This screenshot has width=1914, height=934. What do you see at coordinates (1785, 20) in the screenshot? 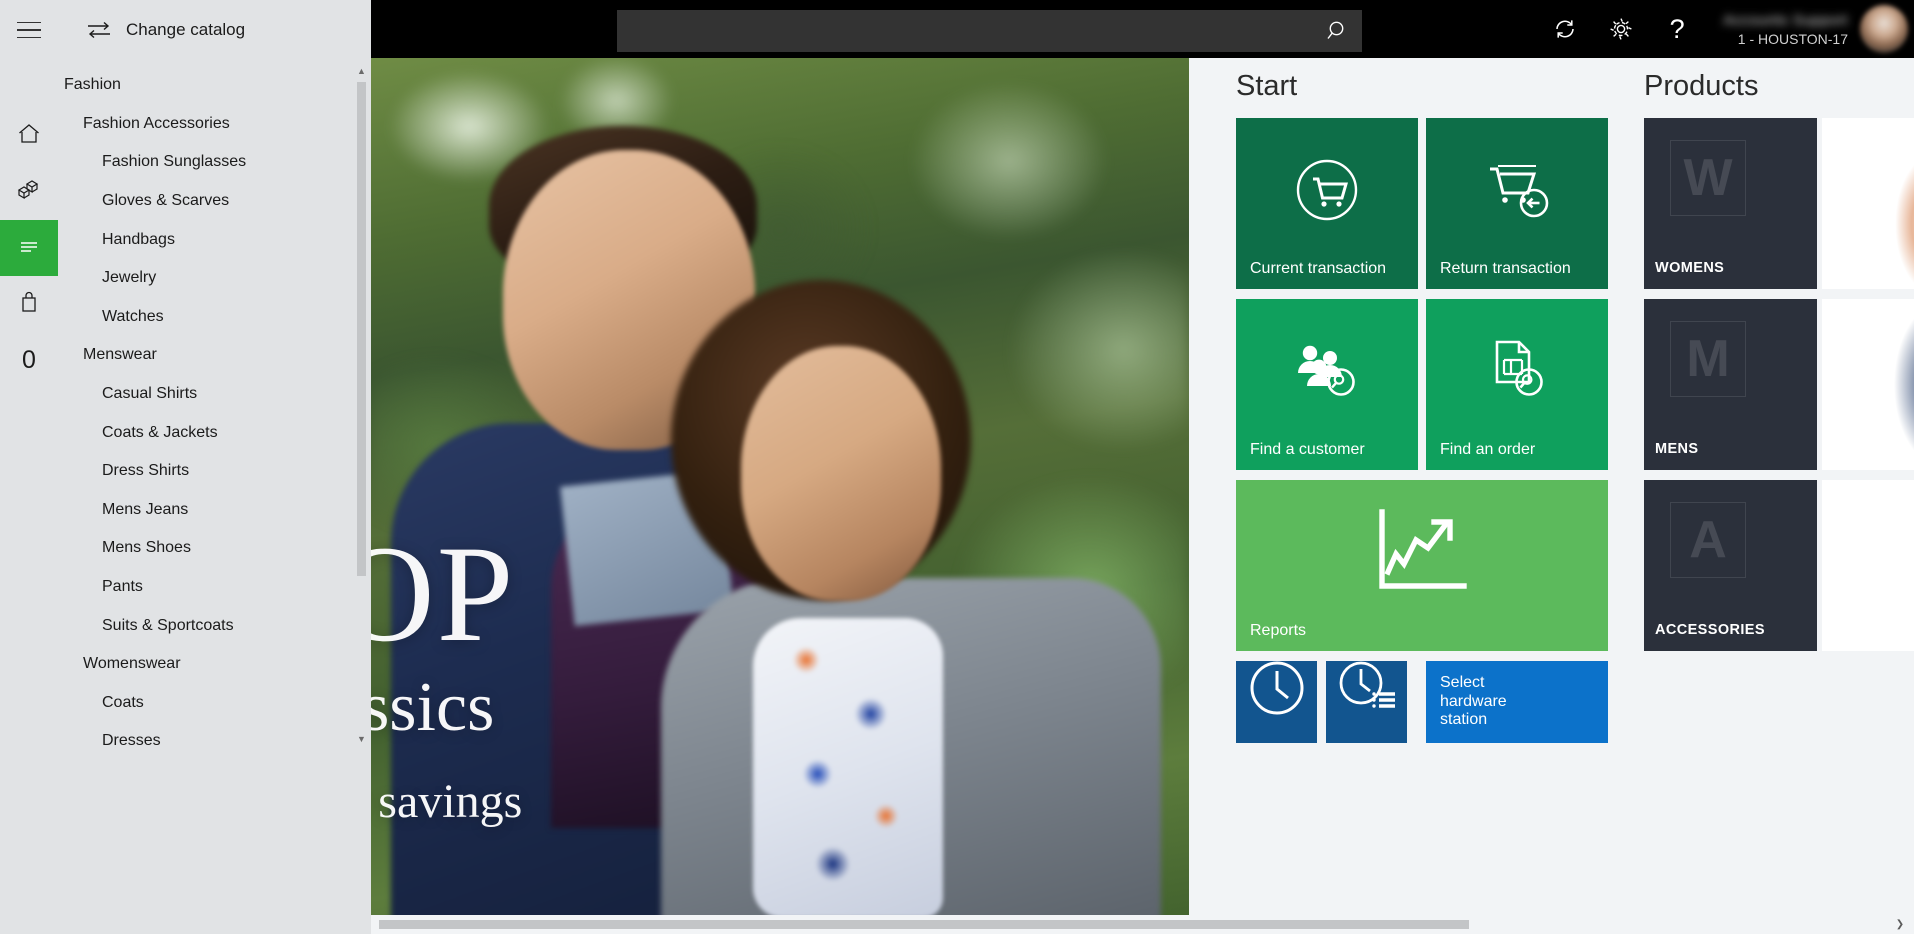
I see `user-name-label: Accounts Support` at bounding box center [1785, 20].